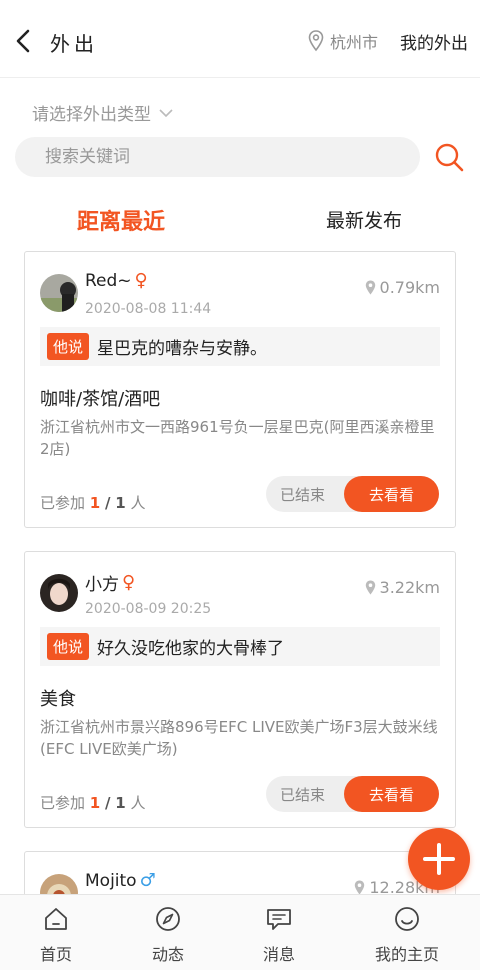  I want to click on page-title: 外出, so click(74, 44).